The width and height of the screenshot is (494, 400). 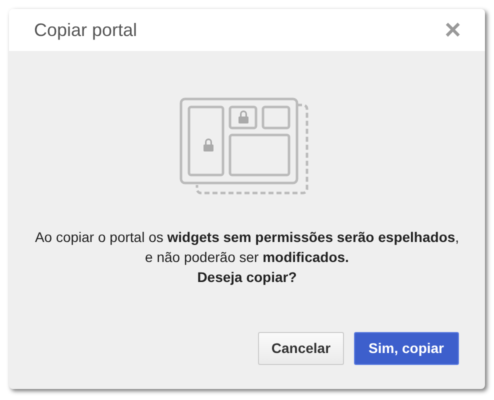 What do you see at coordinates (301, 348) in the screenshot?
I see `cancel-button: Cancelar` at bounding box center [301, 348].